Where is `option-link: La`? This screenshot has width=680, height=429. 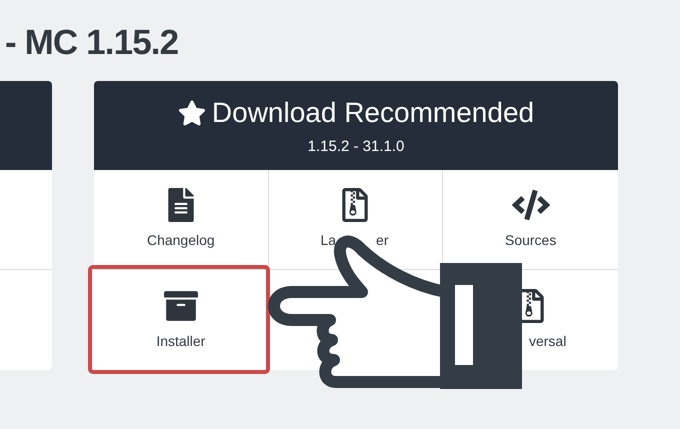 option-link: La is located at coordinates (328, 240).